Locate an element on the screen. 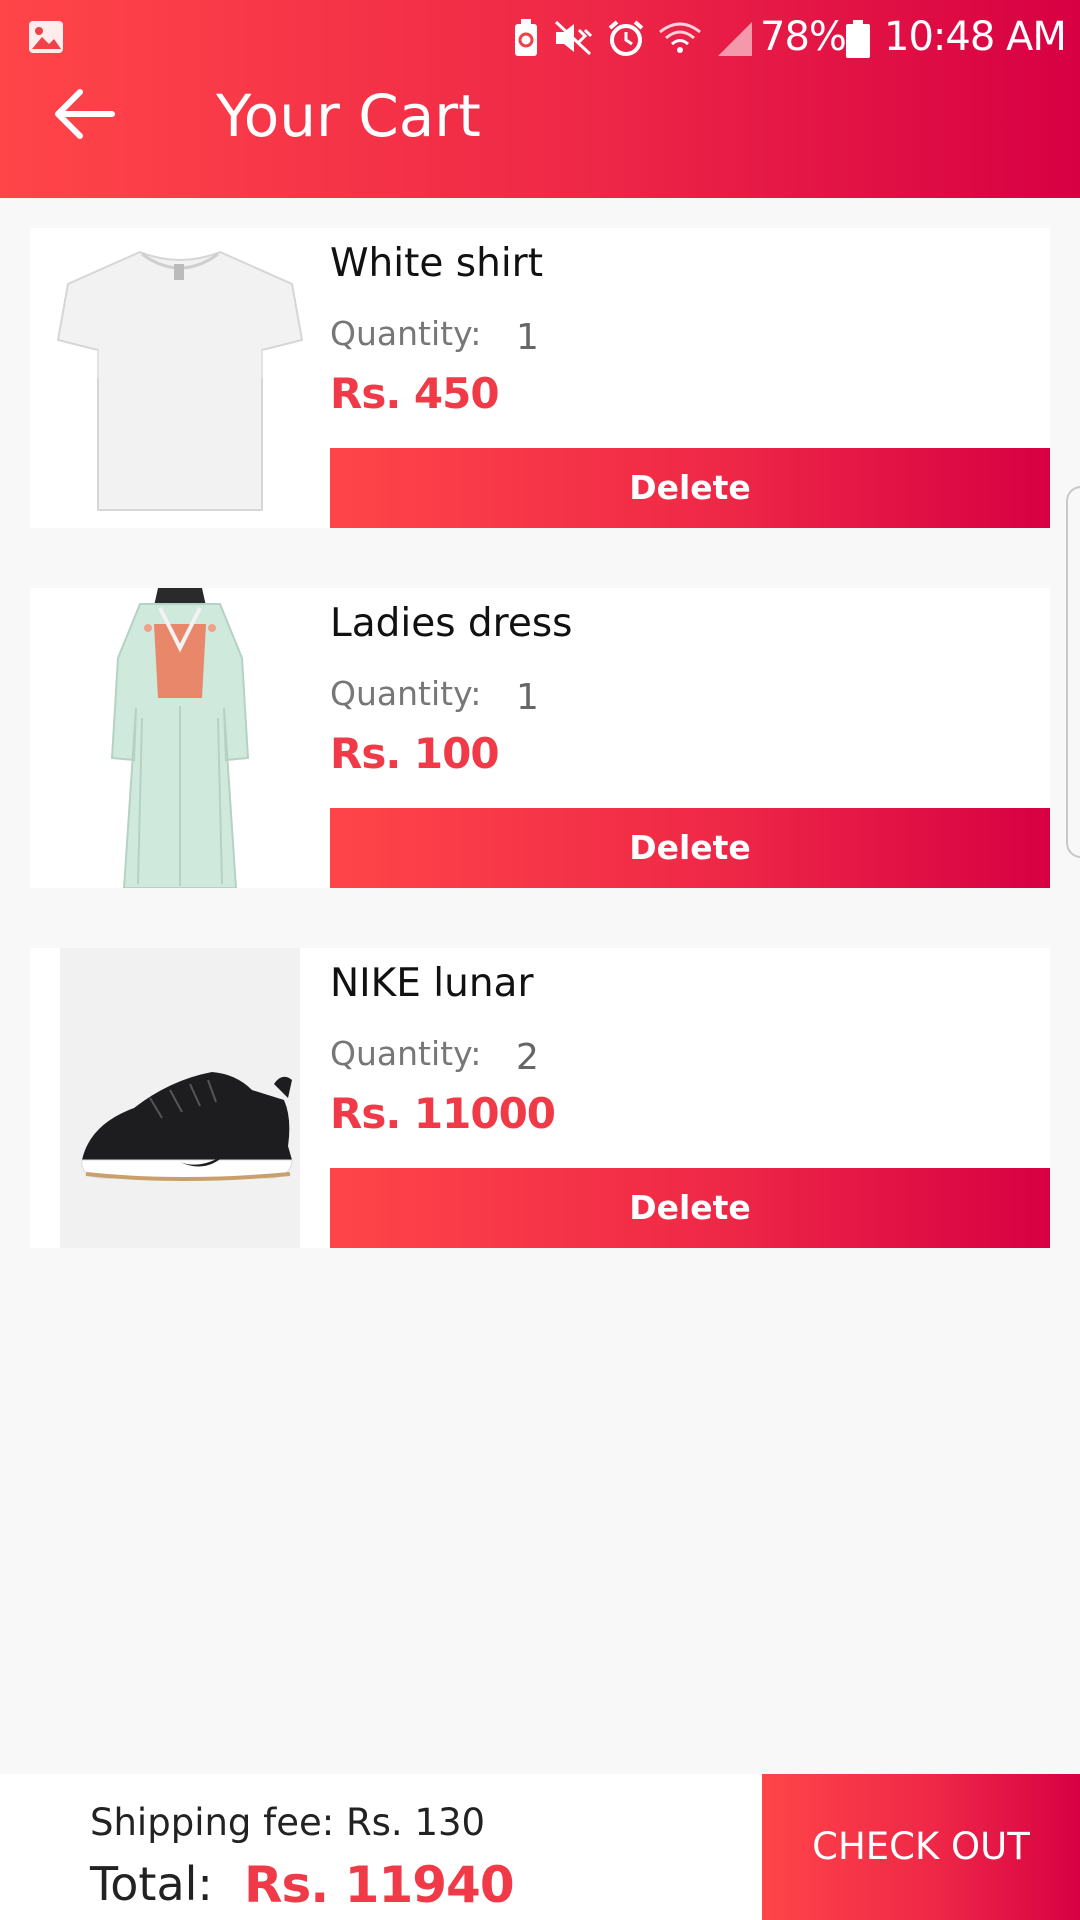 This screenshot has width=1080, height=1920. nike-shoe-image is located at coordinates (180, 1098).